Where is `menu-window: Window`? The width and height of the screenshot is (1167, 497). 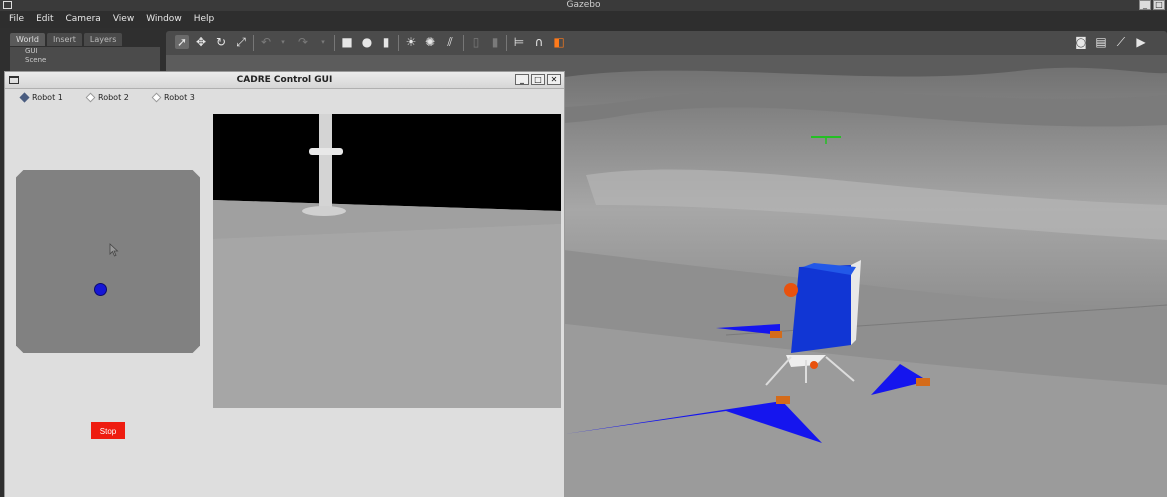 menu-window: Window is located at coordinates (164, 19).